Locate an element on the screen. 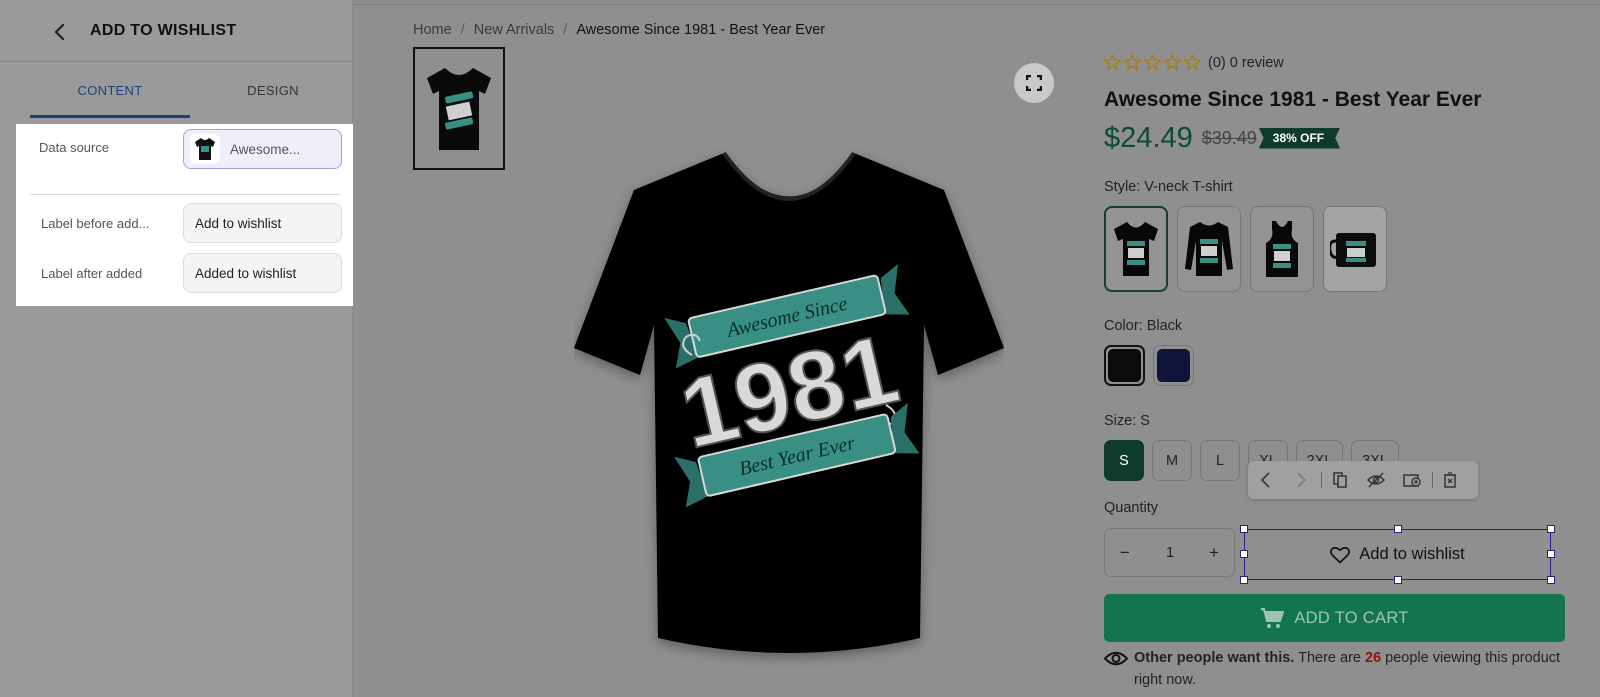 This screenshot has width=1600, height=697. style-option-mug is located at coordinates (1355, 249).